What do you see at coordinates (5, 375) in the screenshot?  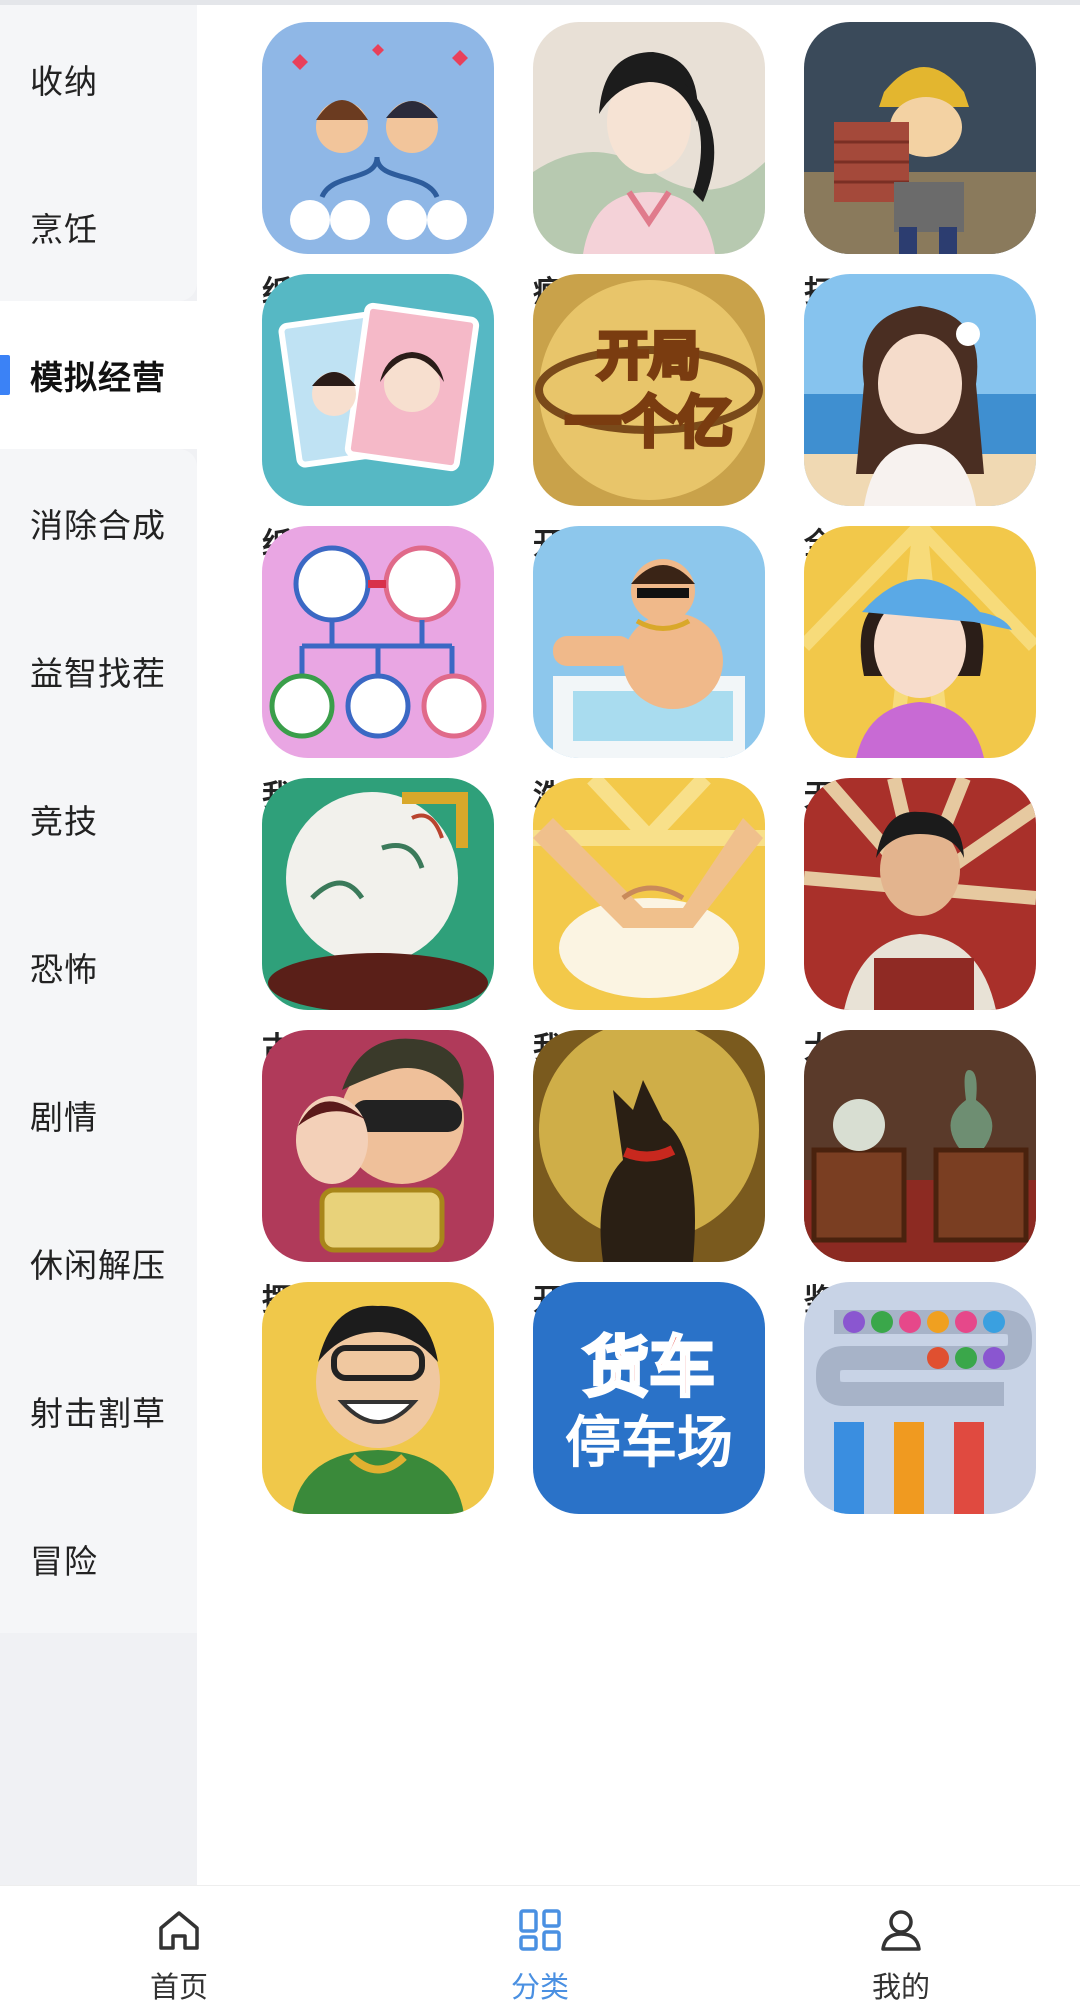 I see `active-indicator` at bounding box center [5, 375].